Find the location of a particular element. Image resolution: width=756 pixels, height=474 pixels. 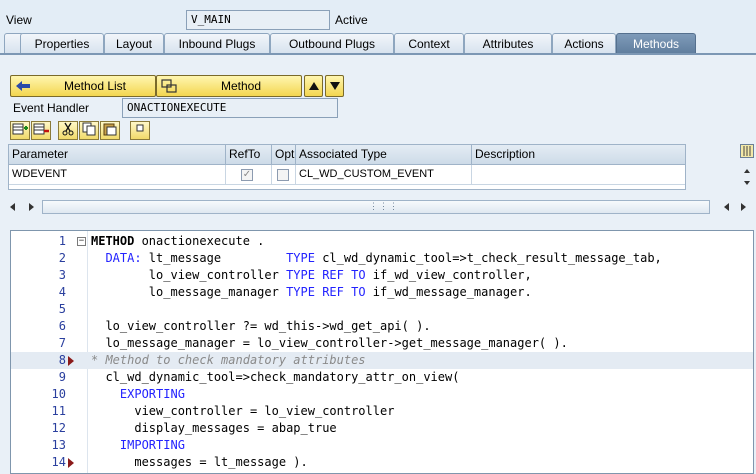

scroll-right-icon is located at coordinates (31, 207).